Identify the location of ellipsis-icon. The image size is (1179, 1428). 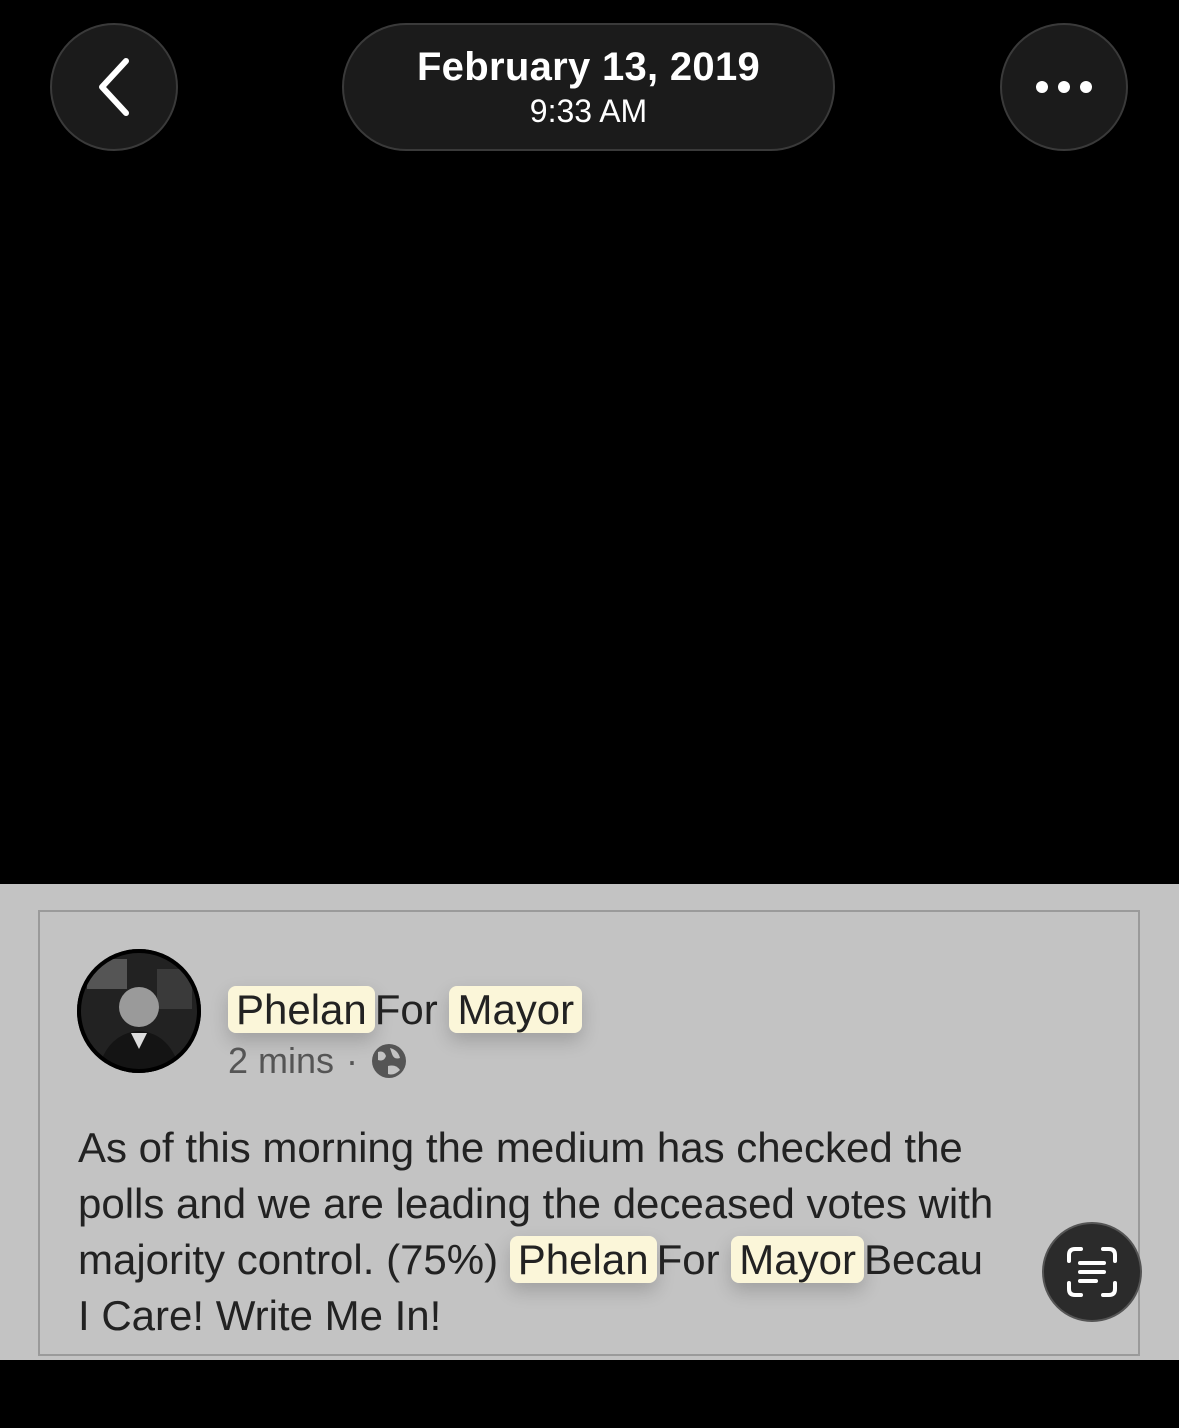
(1064, 87).